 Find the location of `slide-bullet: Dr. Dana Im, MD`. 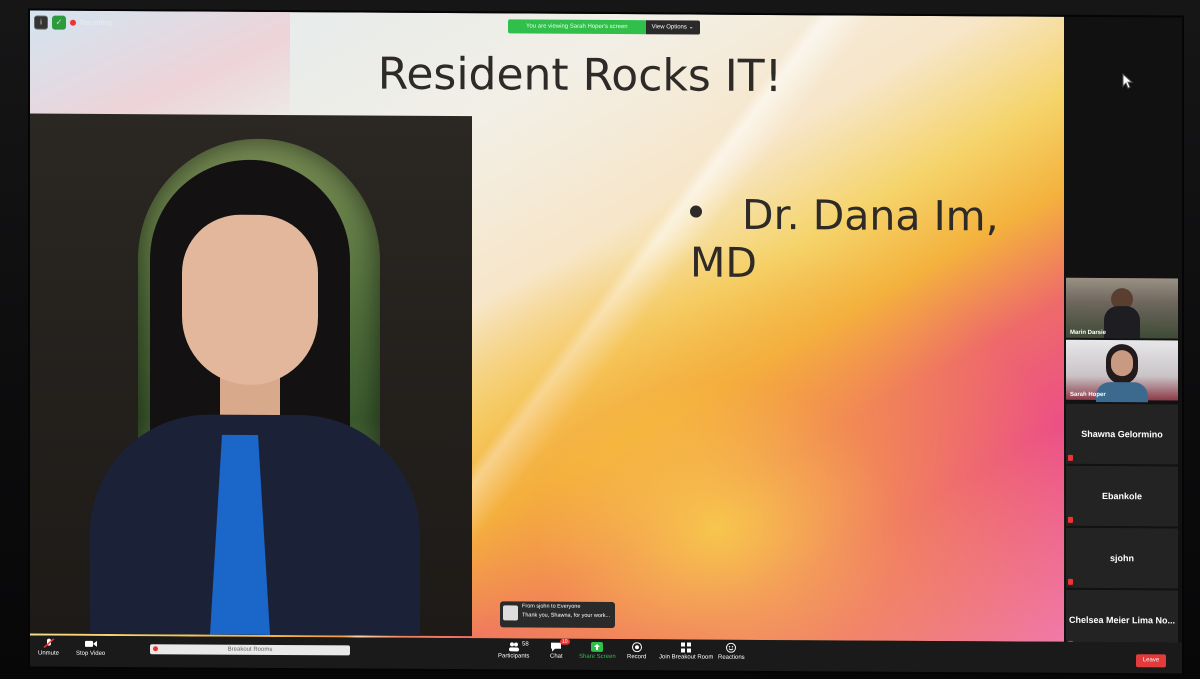

slide-bullet: Dr. Dana Im, MD is located at coordinates (877, 240).